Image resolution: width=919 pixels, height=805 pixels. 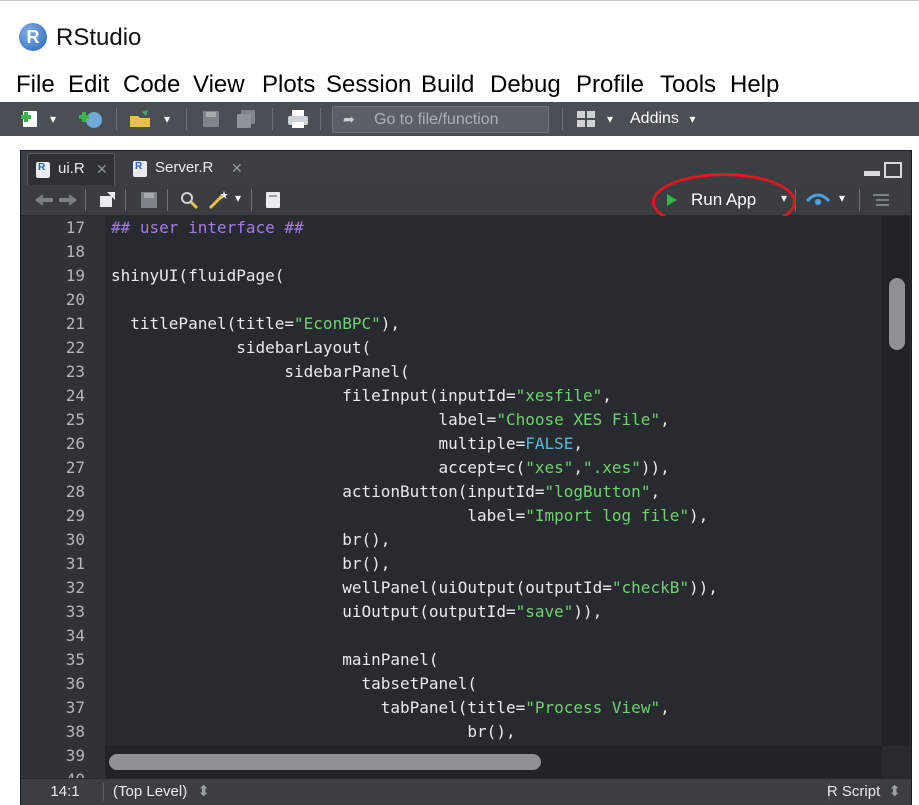 I want to click on code-token: label=, so click(x=318, y=515).